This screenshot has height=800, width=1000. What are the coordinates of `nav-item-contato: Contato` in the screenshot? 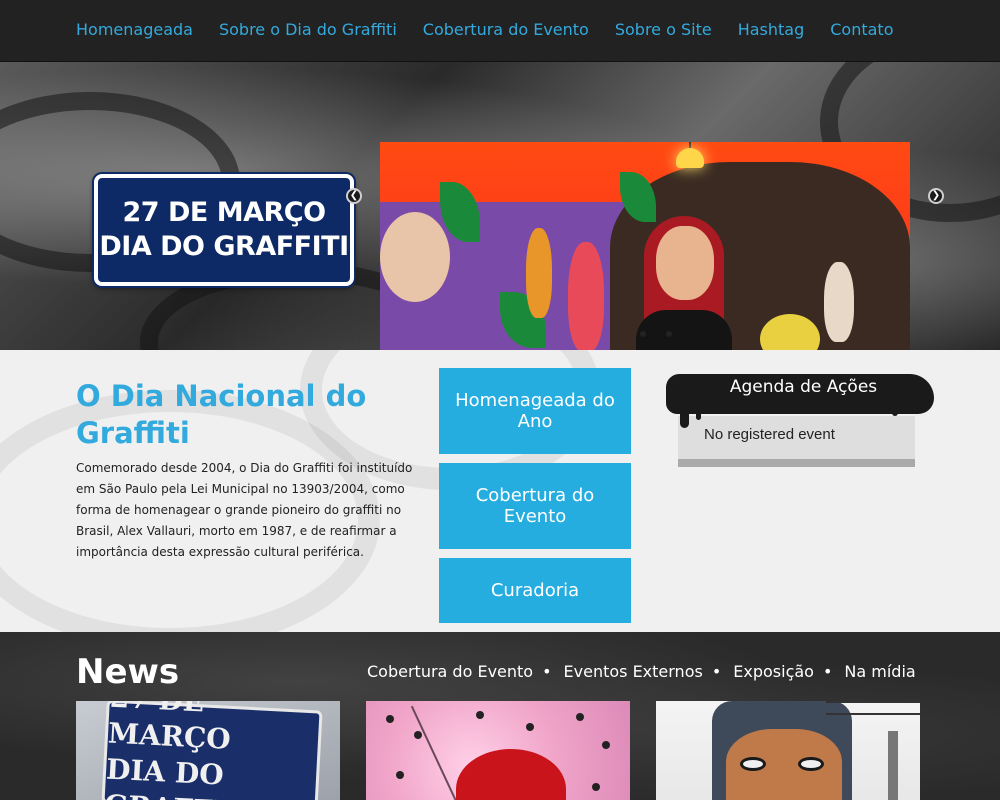 It's located at (861, 29).